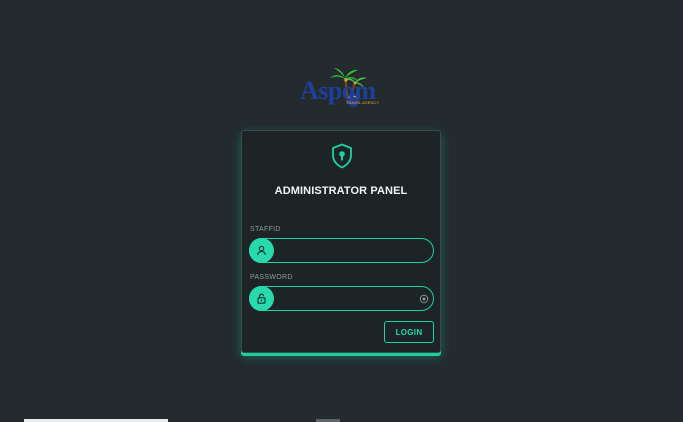  What do you see at coordinates (424, 299) in the screenshot?
I see `eye-icon` at bounding box center [424, 299].